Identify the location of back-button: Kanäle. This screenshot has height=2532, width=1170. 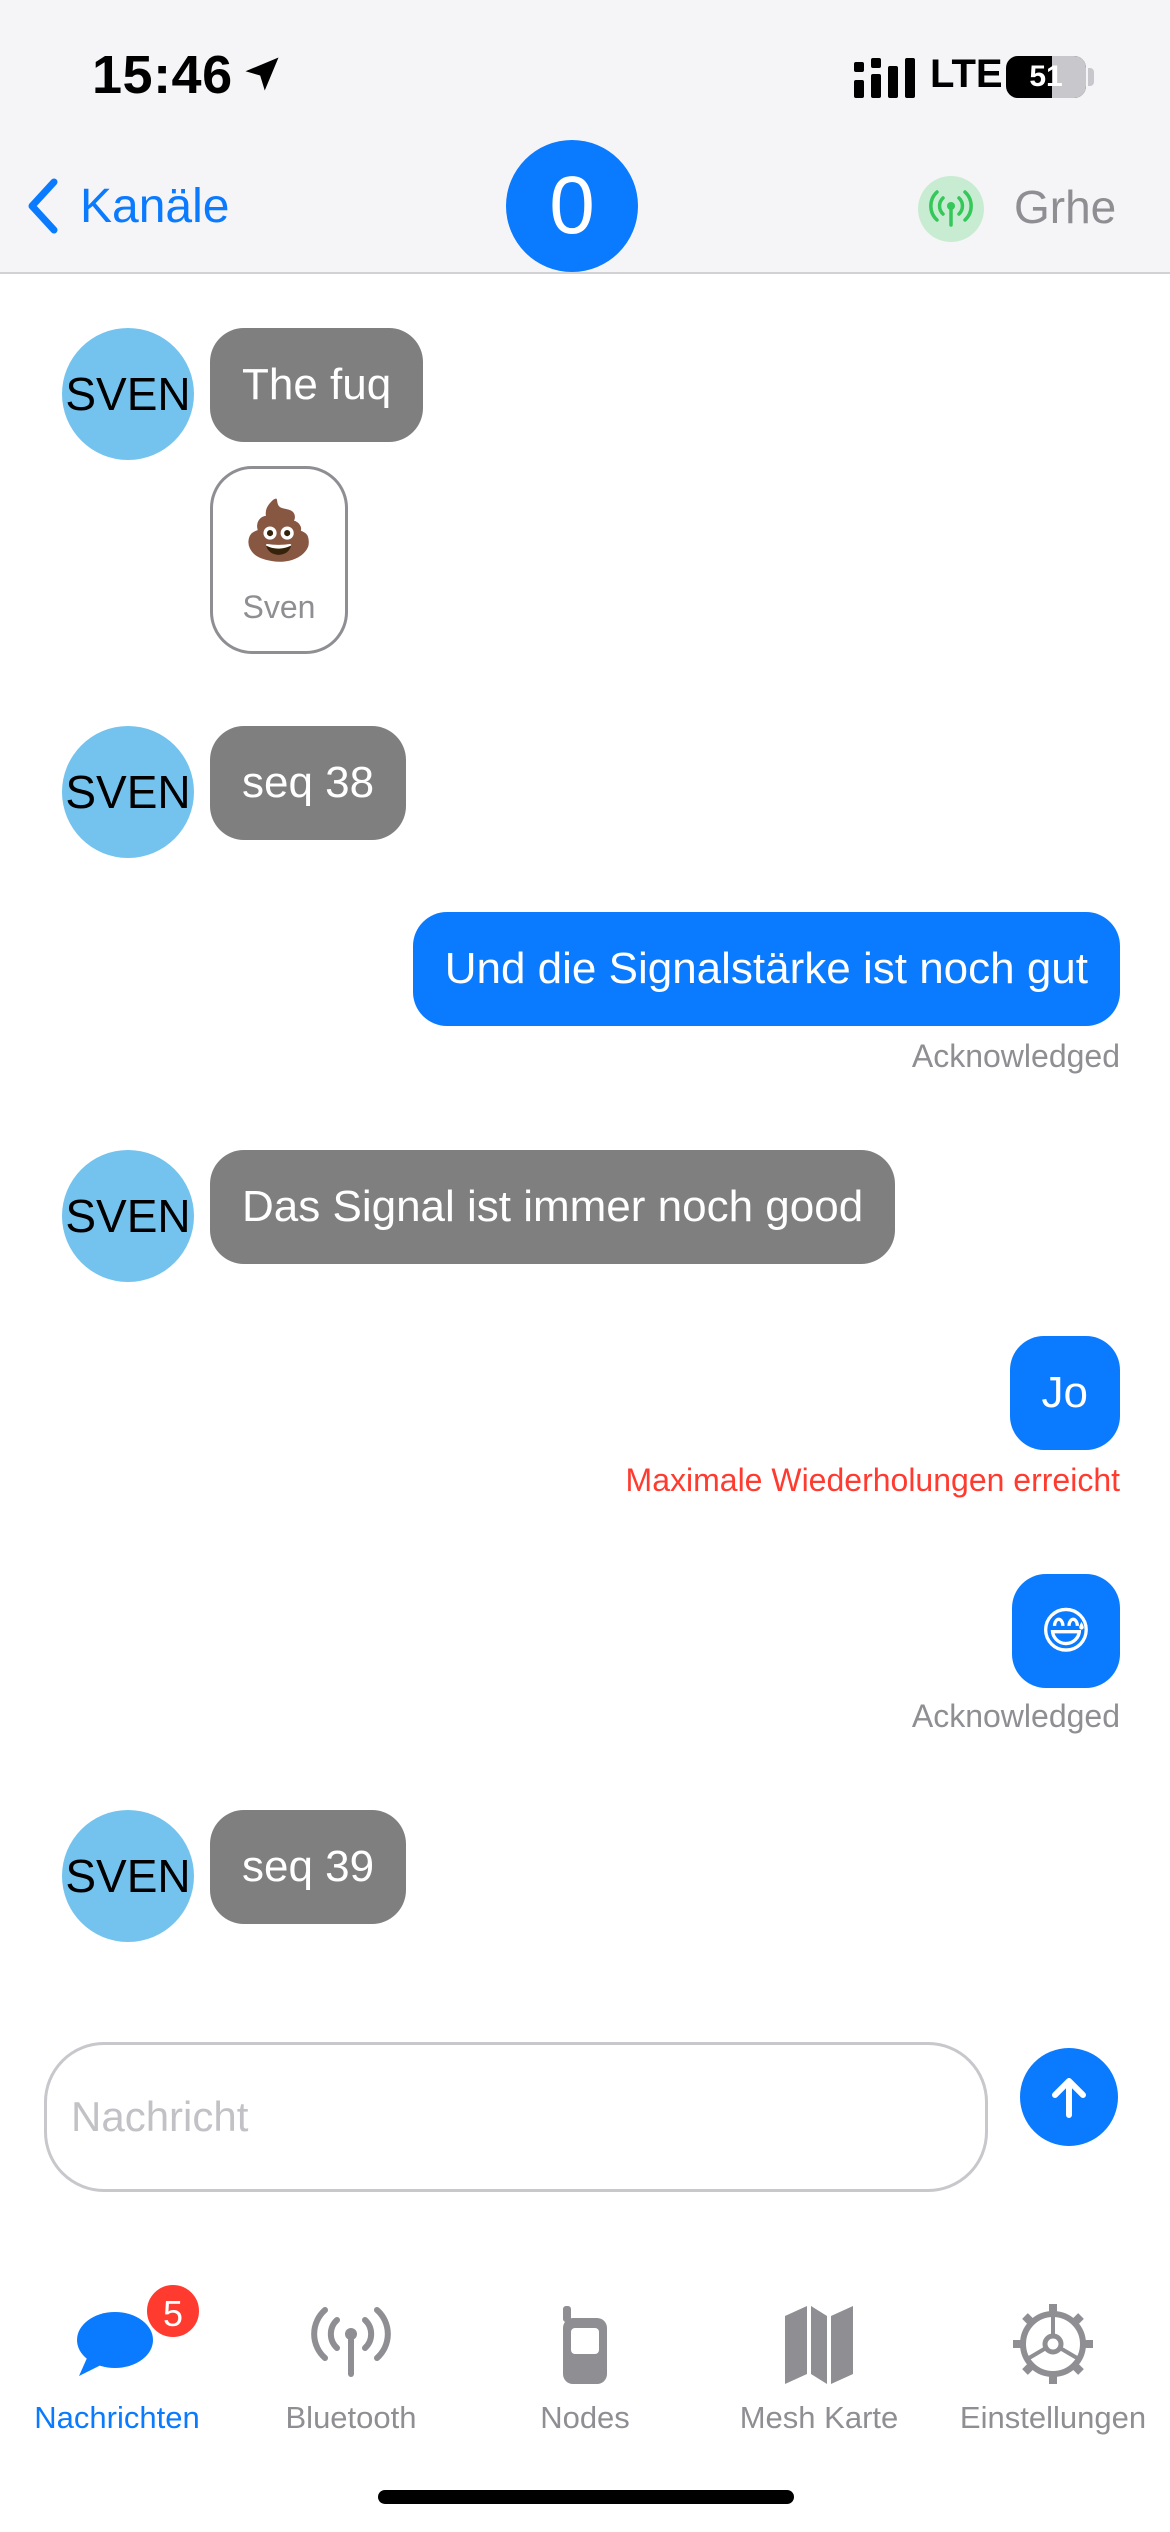
(126, 206).